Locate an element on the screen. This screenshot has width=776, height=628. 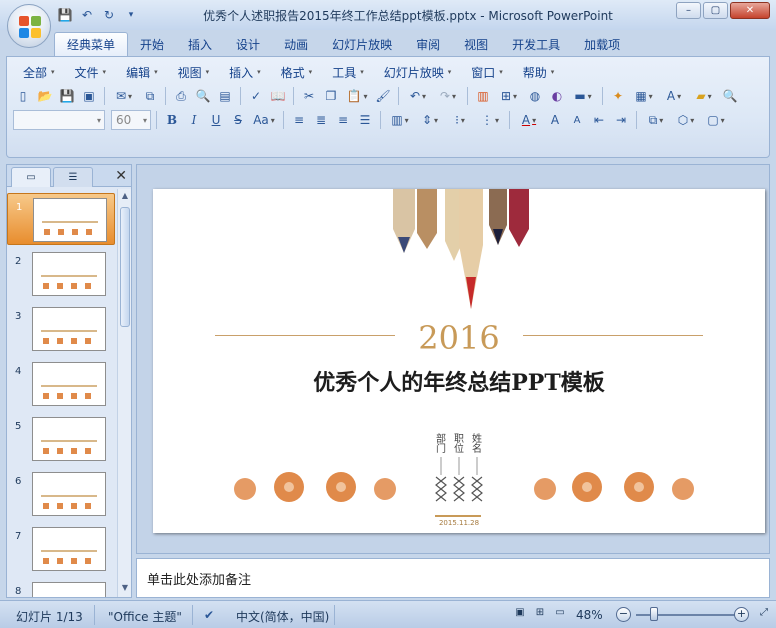
line-spacing-icon: ⇕ is located at coordinates (430, 120).